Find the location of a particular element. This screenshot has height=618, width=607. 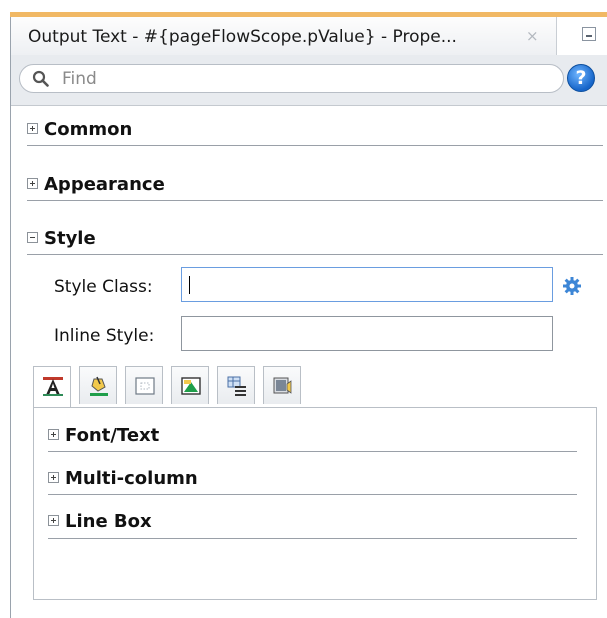

subsection-line-box: Line Box is located at coordinates (100, 521).